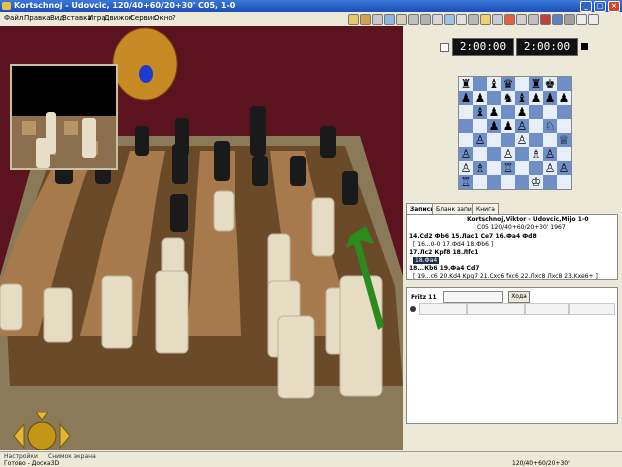 The width and height of the screenshot is (622, 467). I want to click on print-icon, so click(473, 19).